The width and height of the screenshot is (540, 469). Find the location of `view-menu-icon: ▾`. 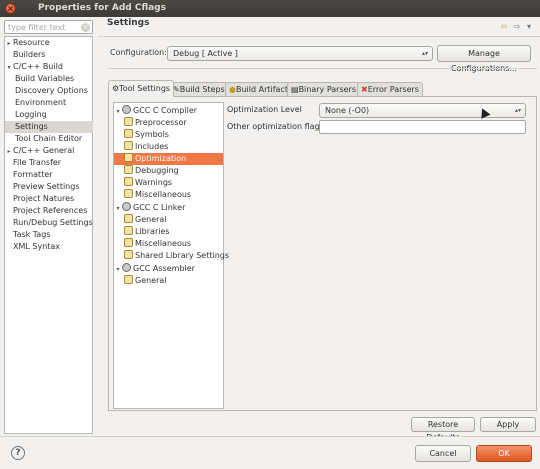

view-menu-icon: ▾ is located at coordinates (529, 26).